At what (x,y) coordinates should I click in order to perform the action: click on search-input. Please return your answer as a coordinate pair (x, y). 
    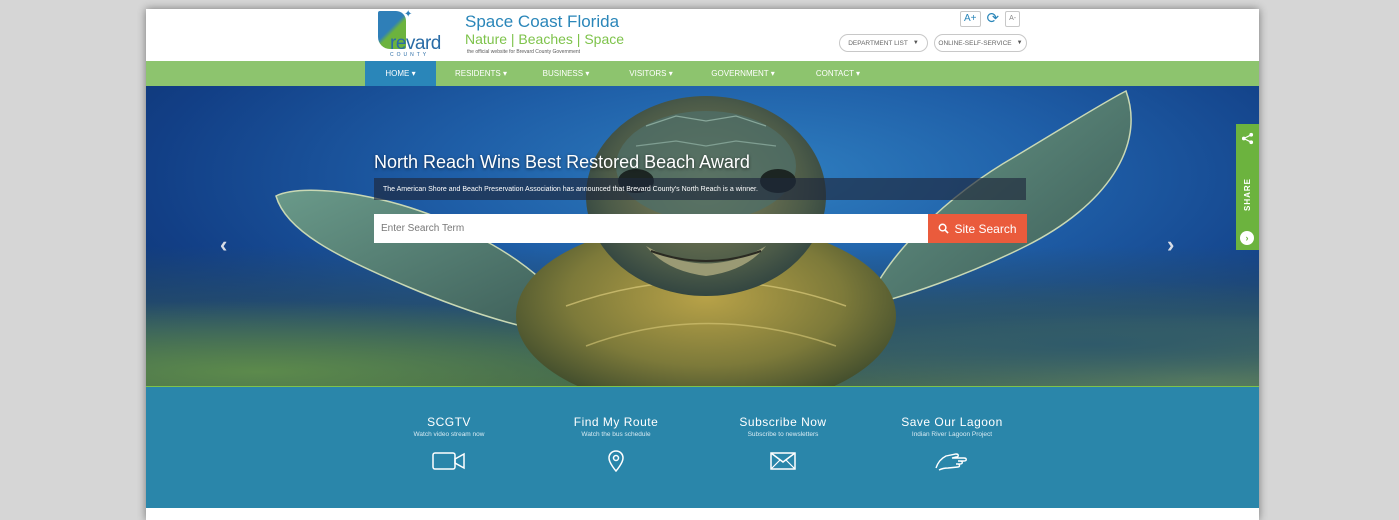
    Looking at the image, I should click on (651, 228).